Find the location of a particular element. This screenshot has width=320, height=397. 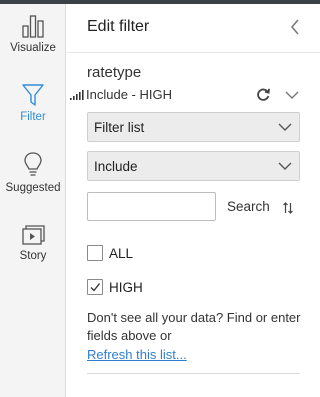

header-divider is located at coordinates (193, 52).